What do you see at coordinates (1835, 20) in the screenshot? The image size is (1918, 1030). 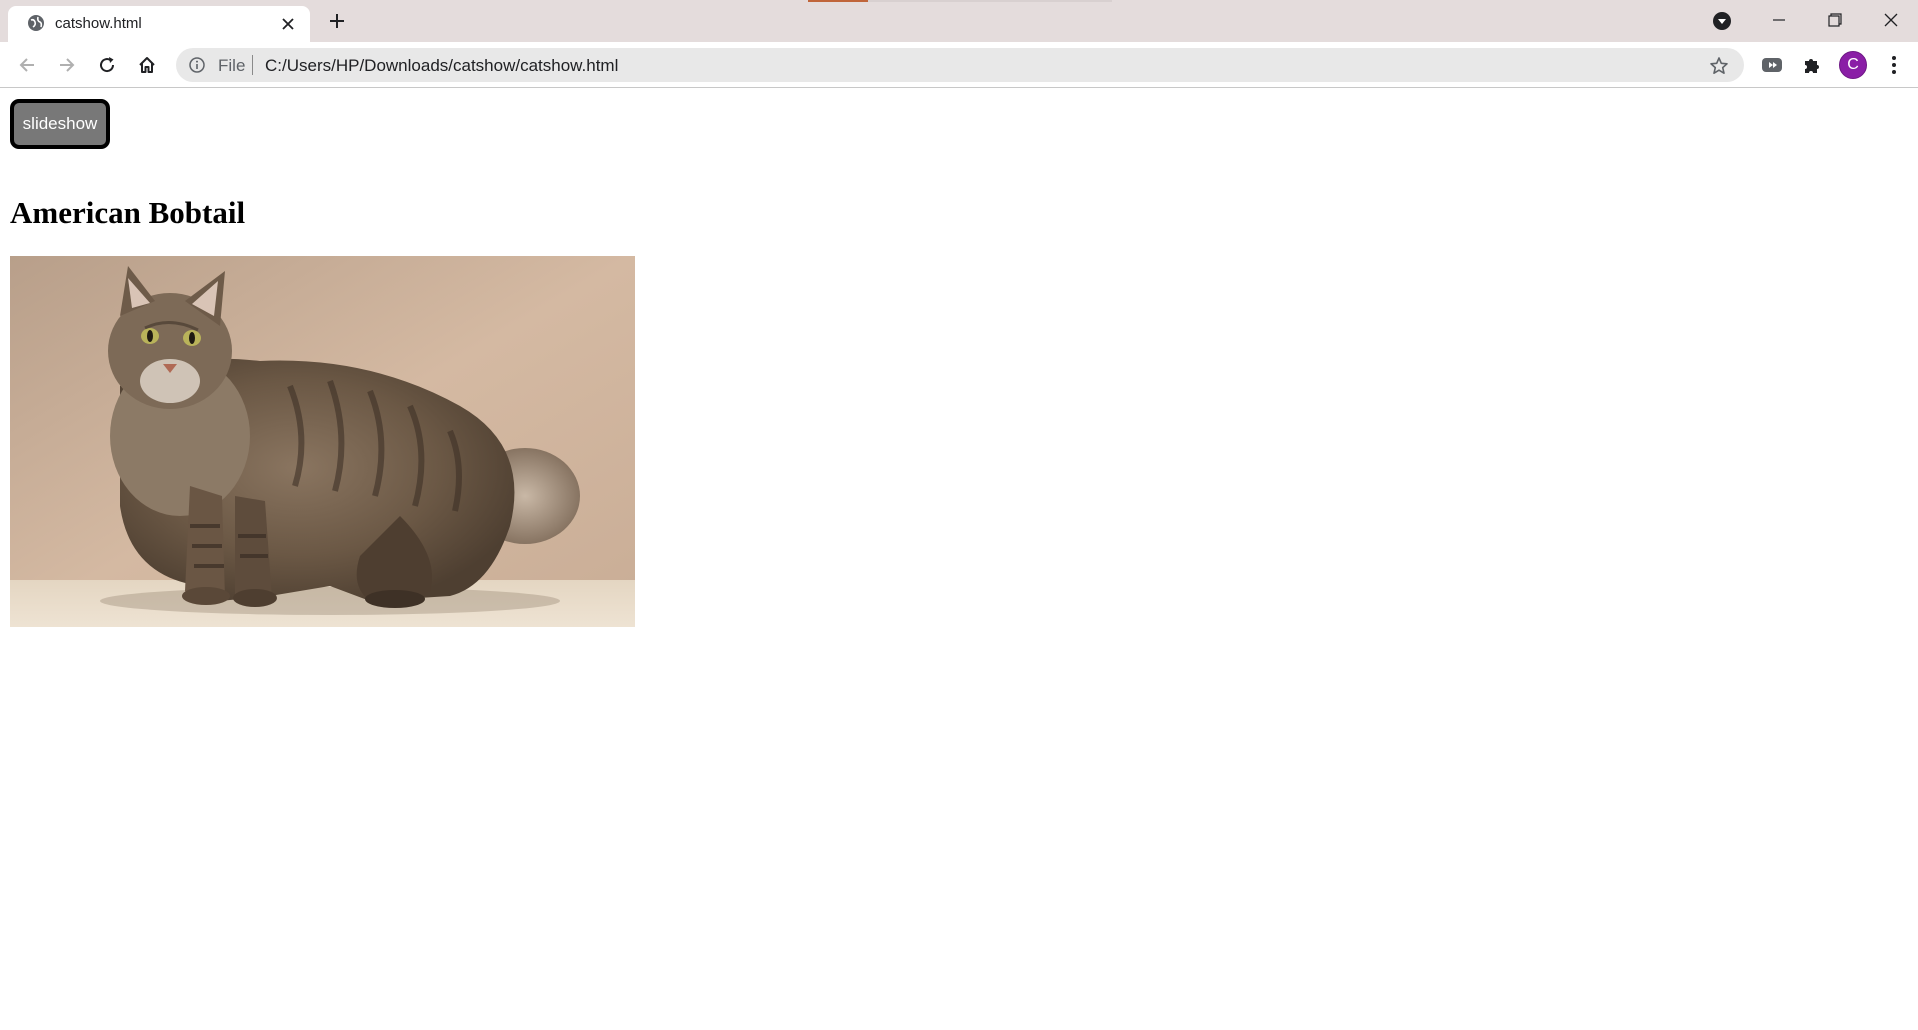 I see `restore-icon` at bounding box center [1835, 20].